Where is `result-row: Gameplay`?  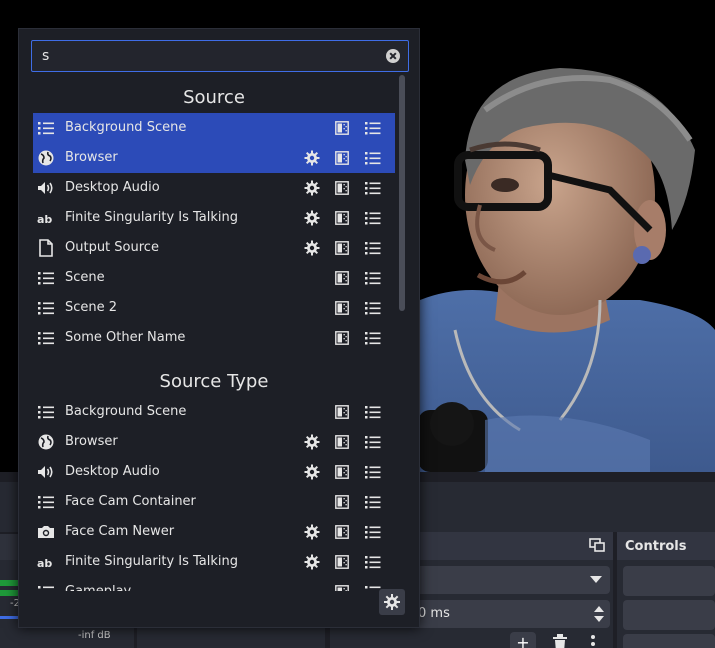 result-row: Gameplay is located at coordinates (214, 584).